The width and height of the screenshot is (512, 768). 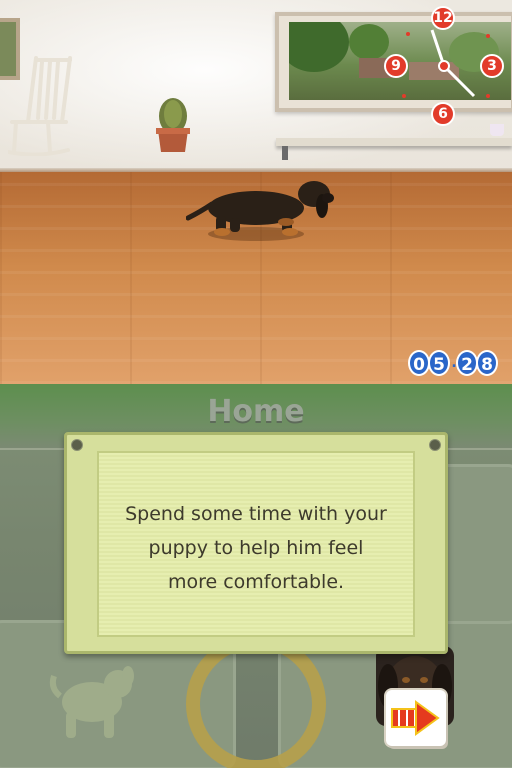 What do you see at coordinates (256, 701) in the screenshot?
I see `center-ring` at bounding box center [256, 701].